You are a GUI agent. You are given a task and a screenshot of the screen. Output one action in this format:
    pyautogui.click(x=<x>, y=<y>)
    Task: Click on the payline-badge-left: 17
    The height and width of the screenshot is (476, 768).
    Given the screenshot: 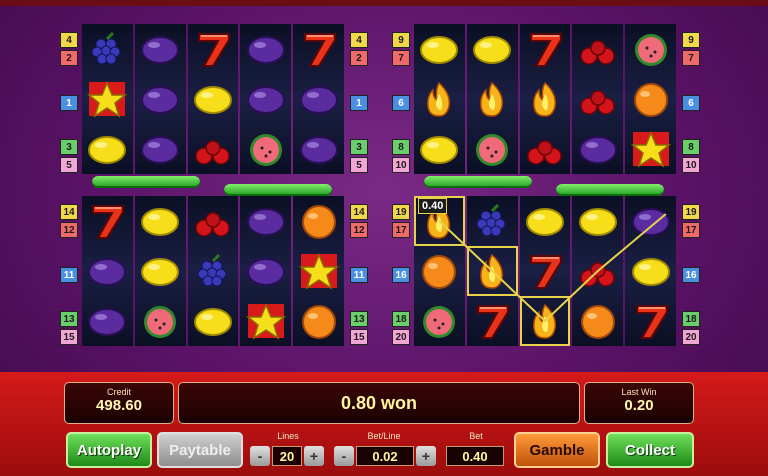 What is the action you would take?
    pyautogui.click(x=401, y=230)
    